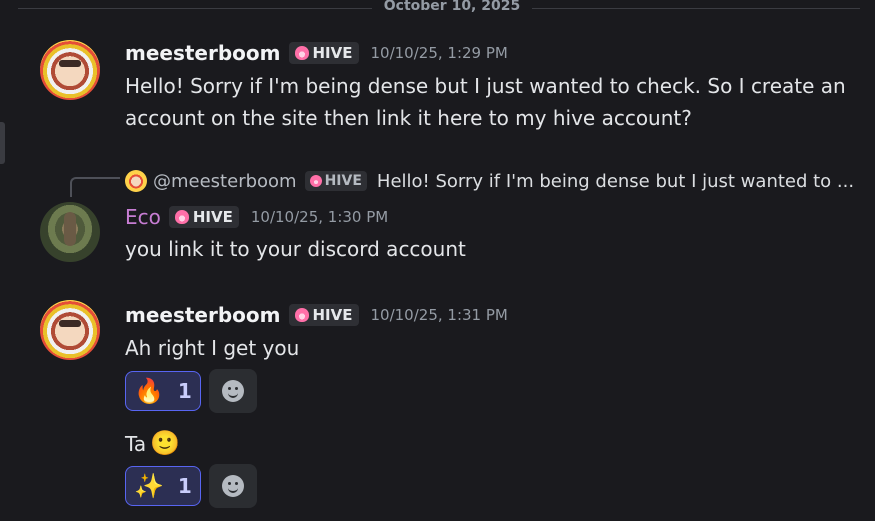  I want to click on reply-avatar, so click(136, 181).